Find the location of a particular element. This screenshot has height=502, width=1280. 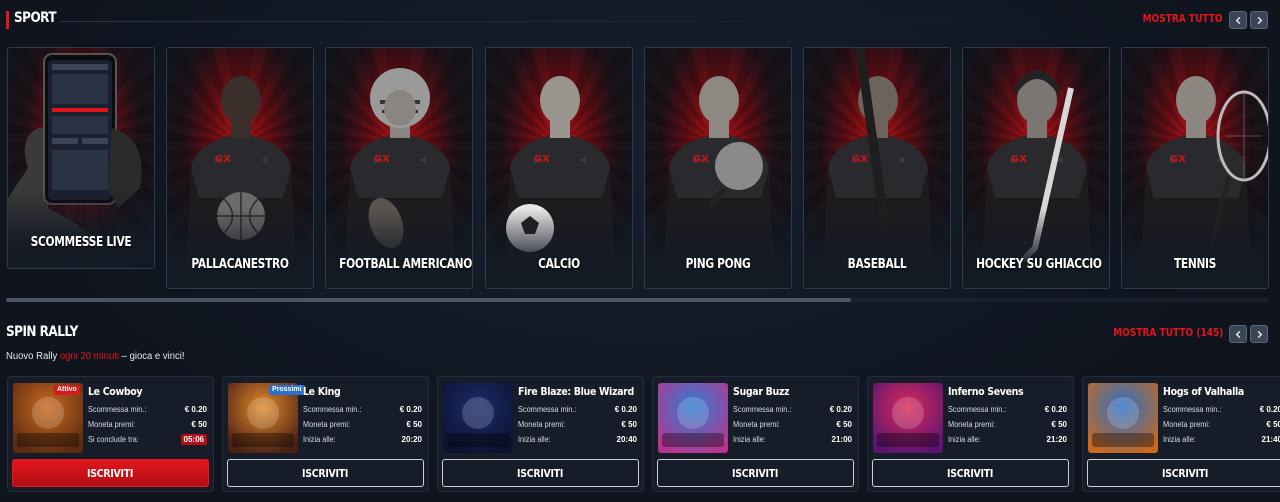

game-title: Inferno Sevens is located at coordinates (986, 391).